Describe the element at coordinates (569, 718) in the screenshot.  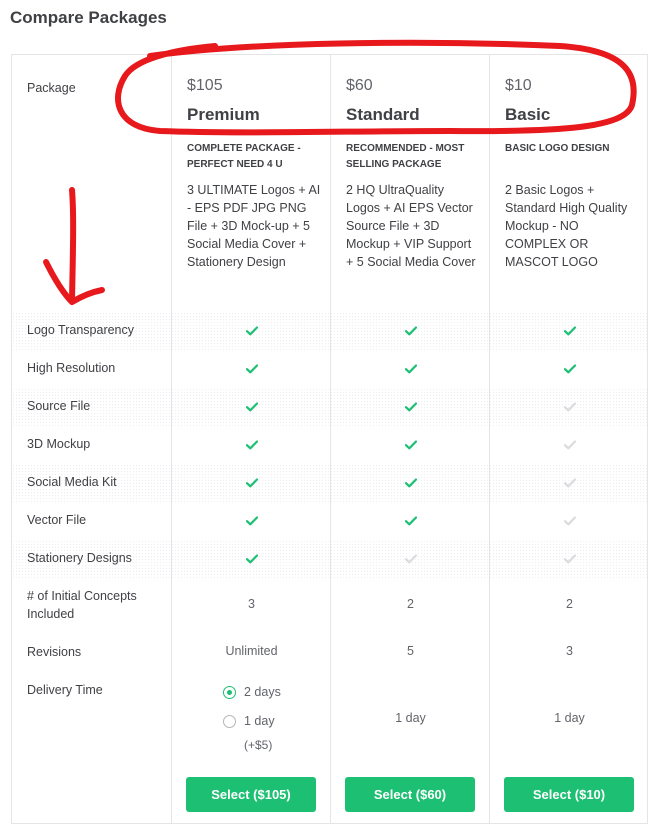
I see `delivery-basic: 1 day` at that location.